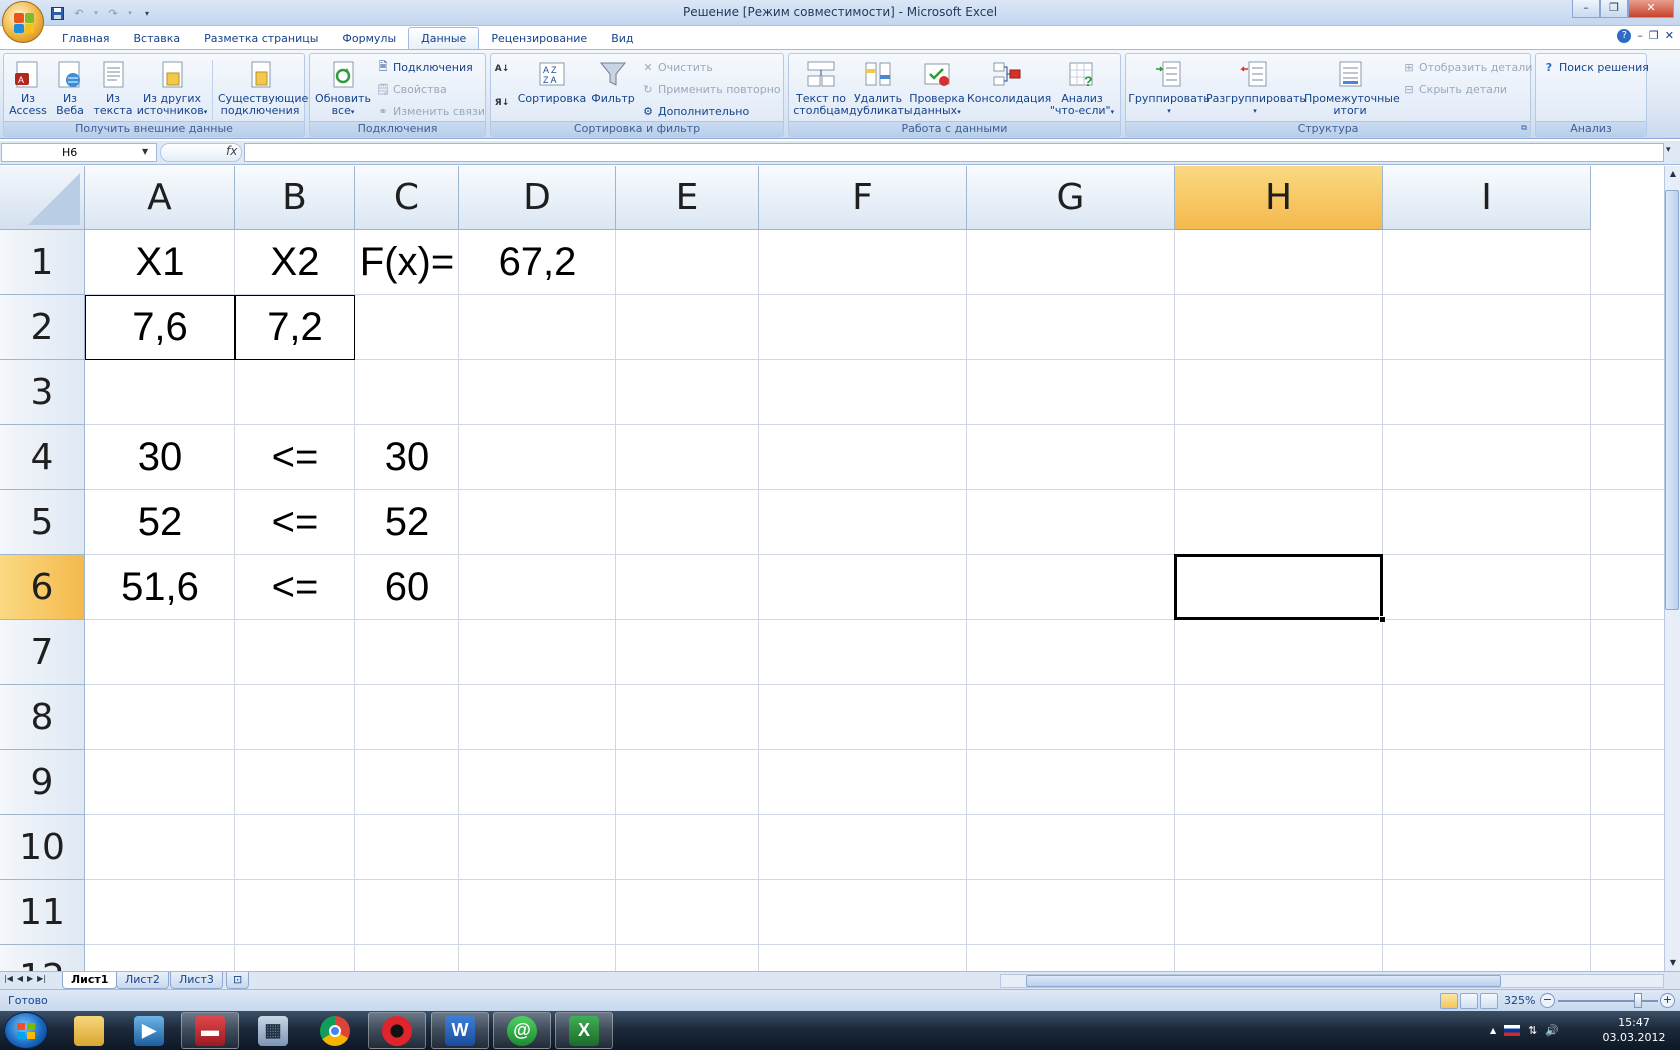 The height and width of the screenshot is (1050, 1680). What do you see at coordinates (1634, 1030) in the screenshot?
I see `taskbar-clock: 15:47 03.03.2012` at bounding box center [1634, 1030].